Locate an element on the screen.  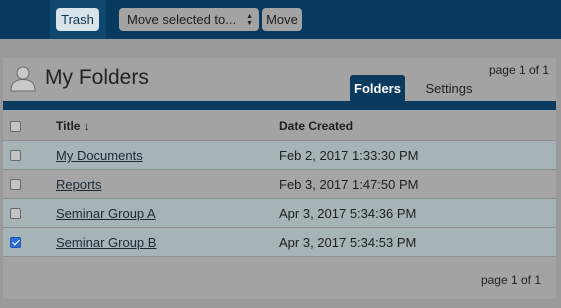
folder-link: My Documents is located at coordinates (99, 155).